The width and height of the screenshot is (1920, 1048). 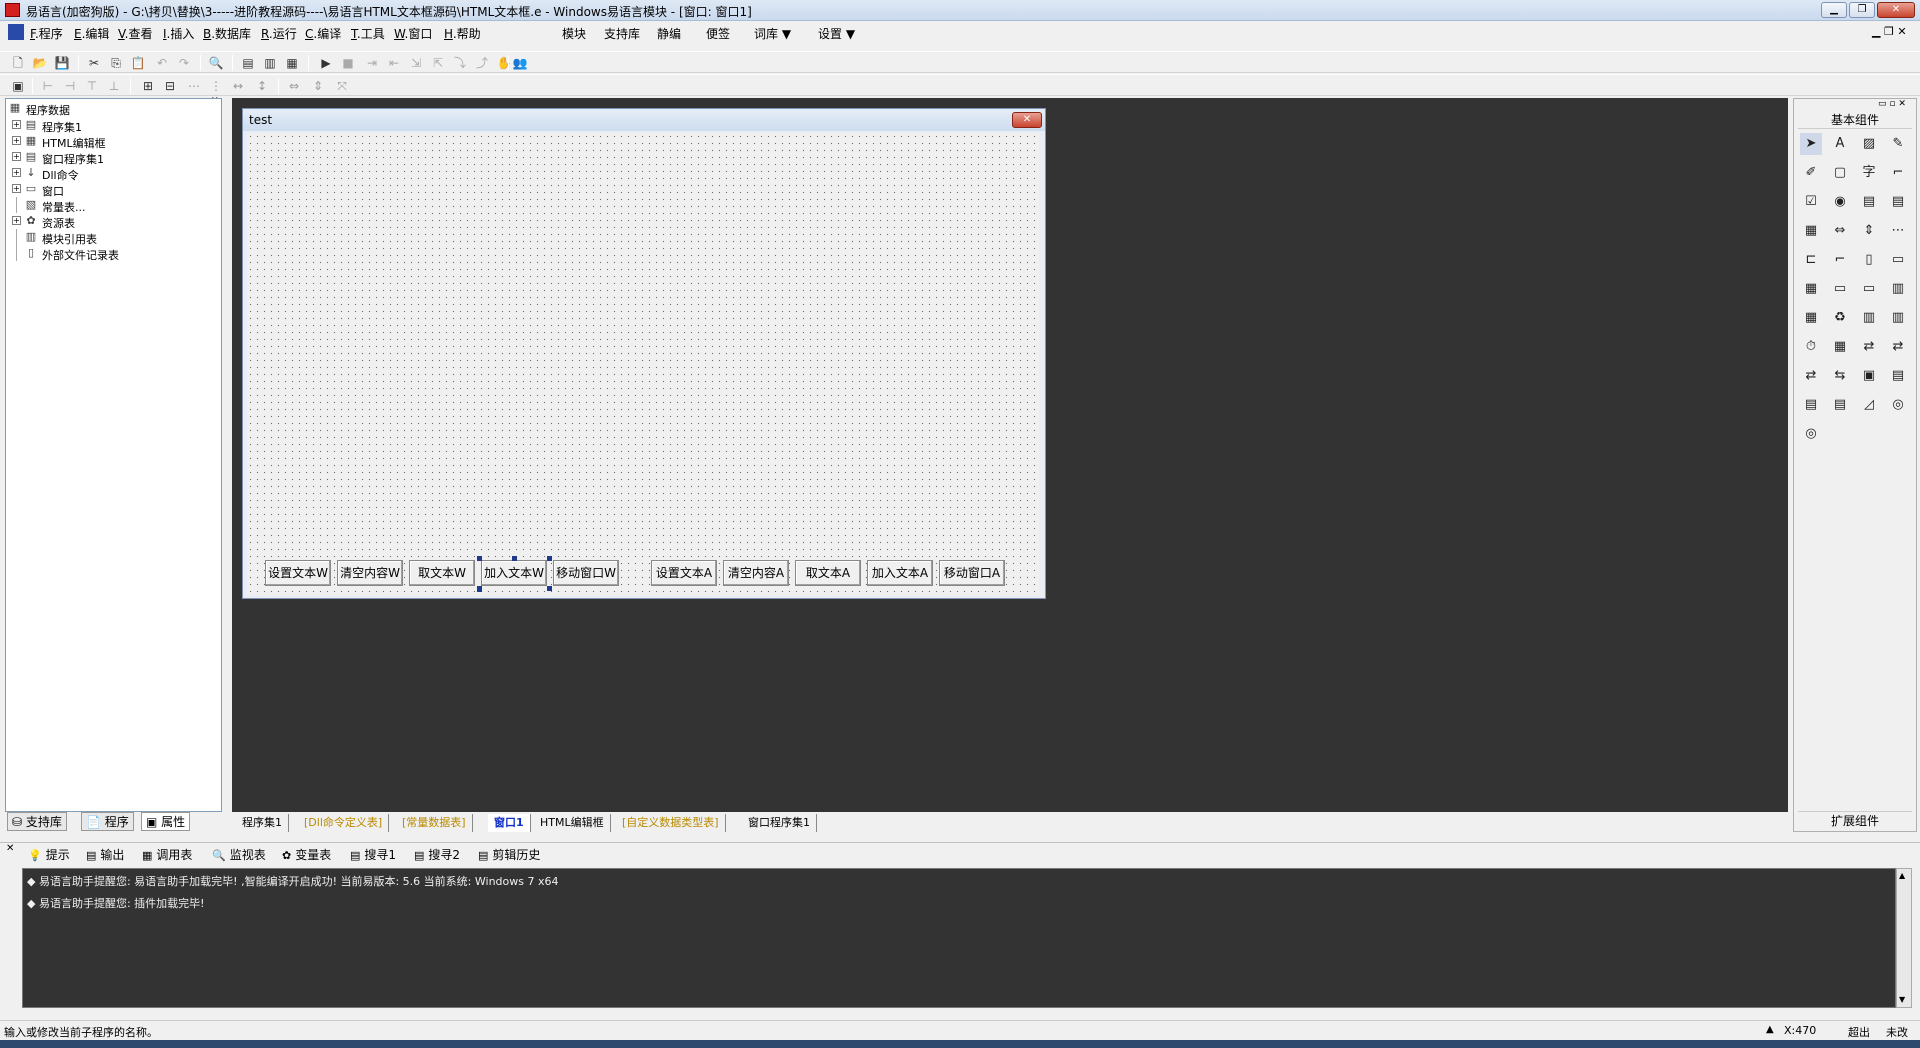 I want to click on component-icon: A, so click(x=1840, y=144).